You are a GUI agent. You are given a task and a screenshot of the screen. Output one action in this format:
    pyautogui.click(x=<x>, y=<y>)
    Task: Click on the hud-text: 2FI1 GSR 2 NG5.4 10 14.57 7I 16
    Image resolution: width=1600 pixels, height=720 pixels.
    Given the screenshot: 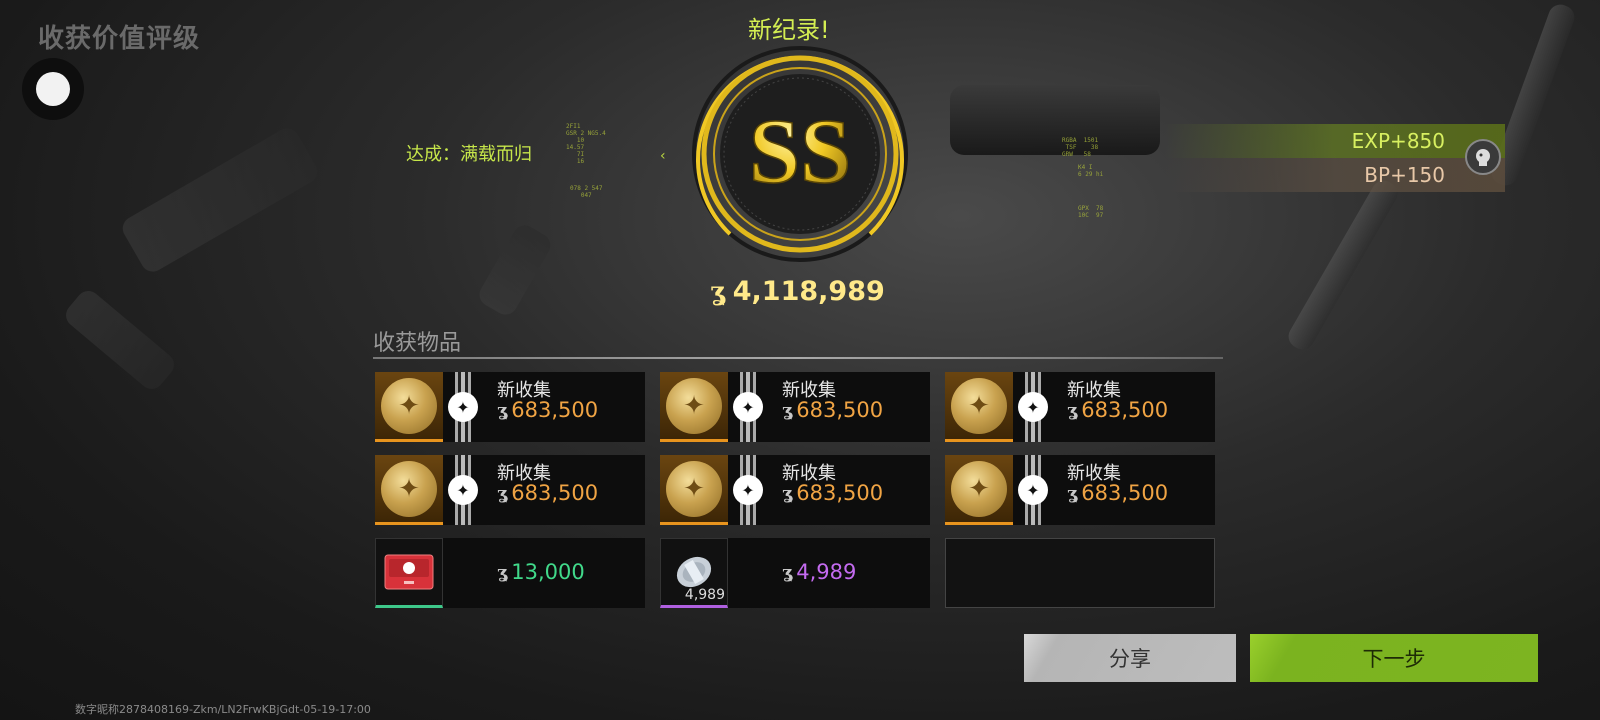 What is the action you would take?
    pyautogui.click(x=586, y=144)
    